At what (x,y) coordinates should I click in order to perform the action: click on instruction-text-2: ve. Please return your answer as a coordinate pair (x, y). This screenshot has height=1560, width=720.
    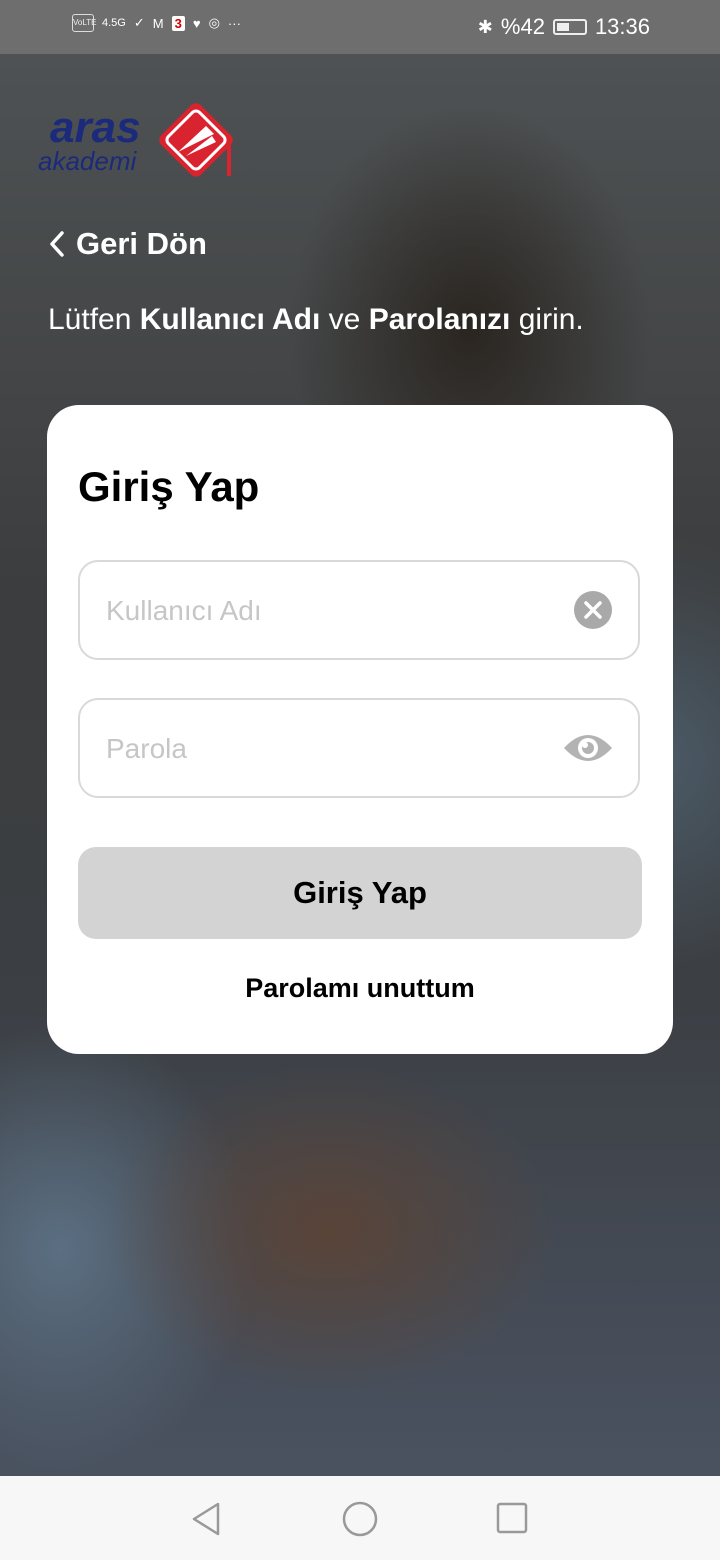
    Looking at the image, I should click on (344, 319).